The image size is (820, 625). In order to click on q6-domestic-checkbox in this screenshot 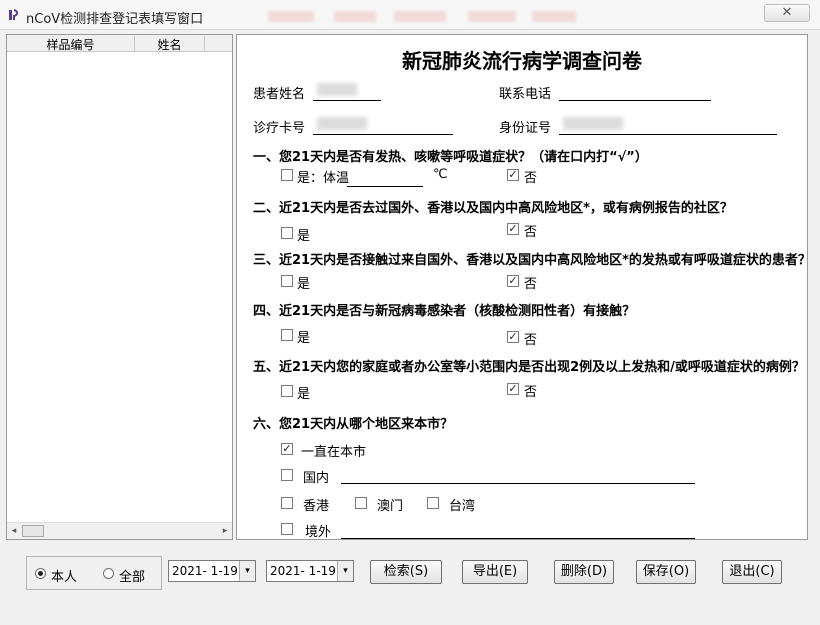, I will do `click(287, 475)`.